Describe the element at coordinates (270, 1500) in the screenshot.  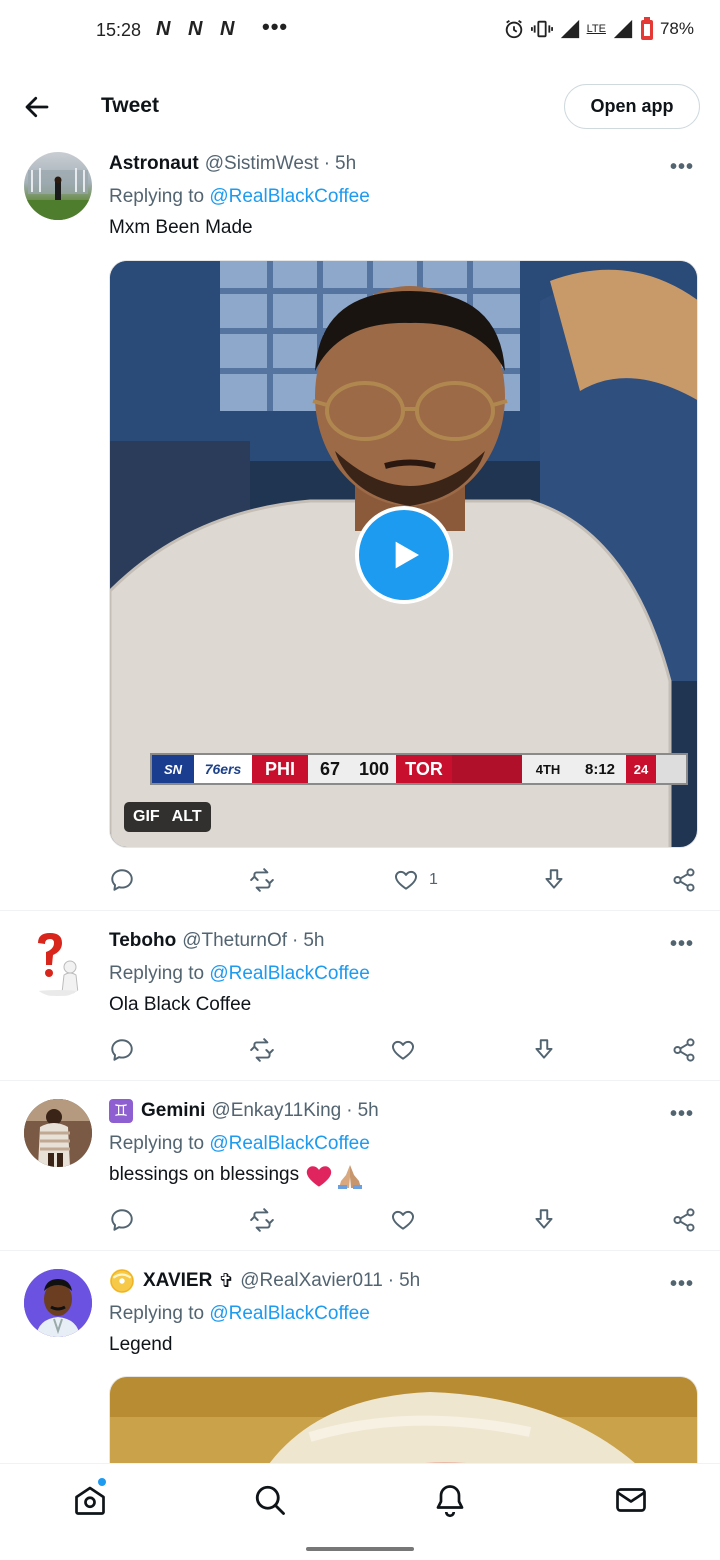
I see `search-icon` at that location.